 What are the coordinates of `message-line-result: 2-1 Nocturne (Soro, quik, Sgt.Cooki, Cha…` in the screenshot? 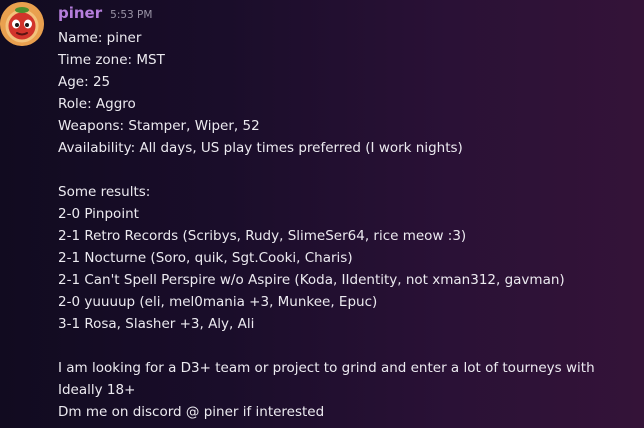 It's located at (205, 258).